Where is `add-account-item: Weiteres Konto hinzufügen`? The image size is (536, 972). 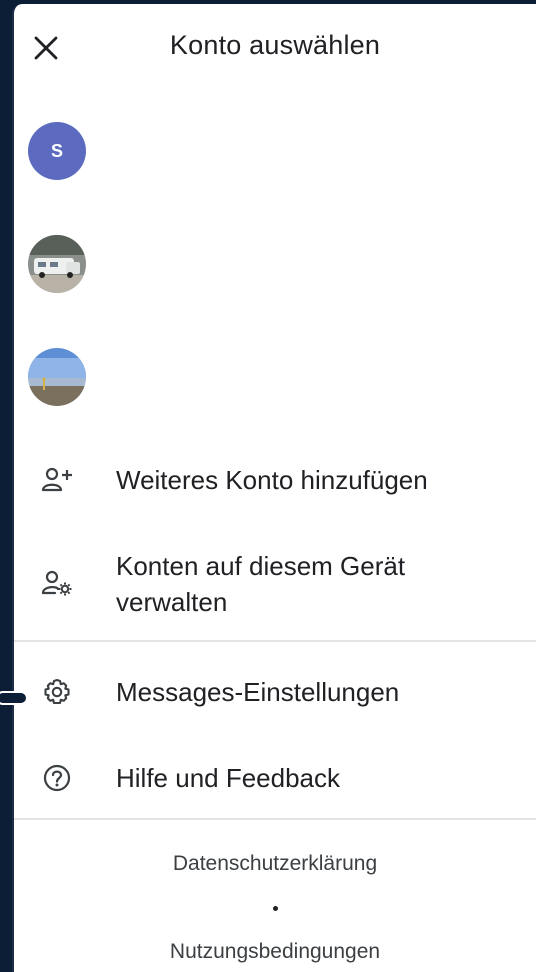 add-account-item: Weiteres Konto hinzufügen is located at coordinates (275, 480).